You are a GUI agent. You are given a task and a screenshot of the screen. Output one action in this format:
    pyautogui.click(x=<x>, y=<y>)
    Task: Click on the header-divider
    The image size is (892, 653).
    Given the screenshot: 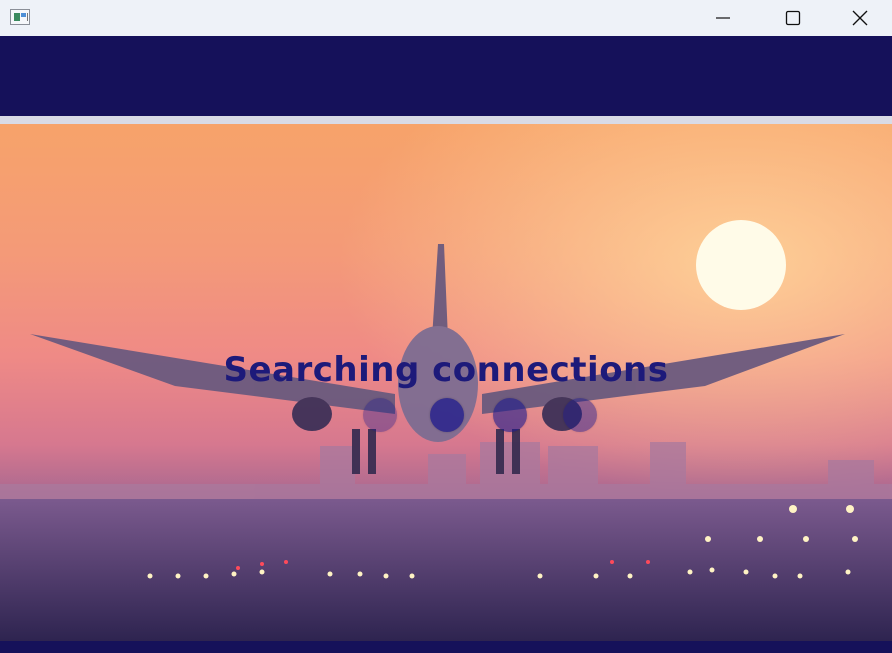 What is the action you would take?
    pyautogui.click(x=446, y=120)
    